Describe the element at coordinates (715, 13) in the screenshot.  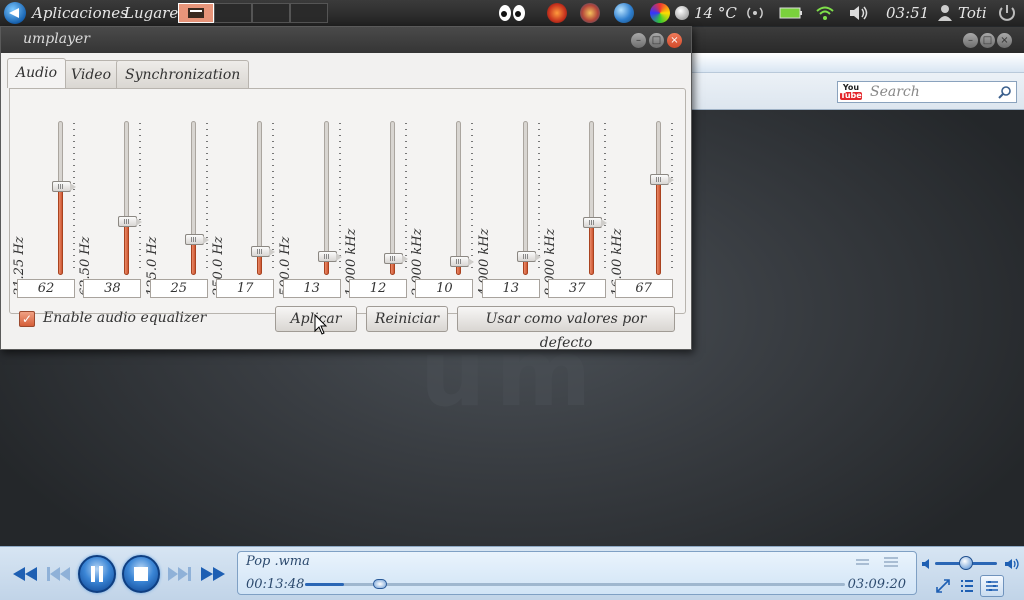
I see `weather-temperature: 14 °C` at that location.